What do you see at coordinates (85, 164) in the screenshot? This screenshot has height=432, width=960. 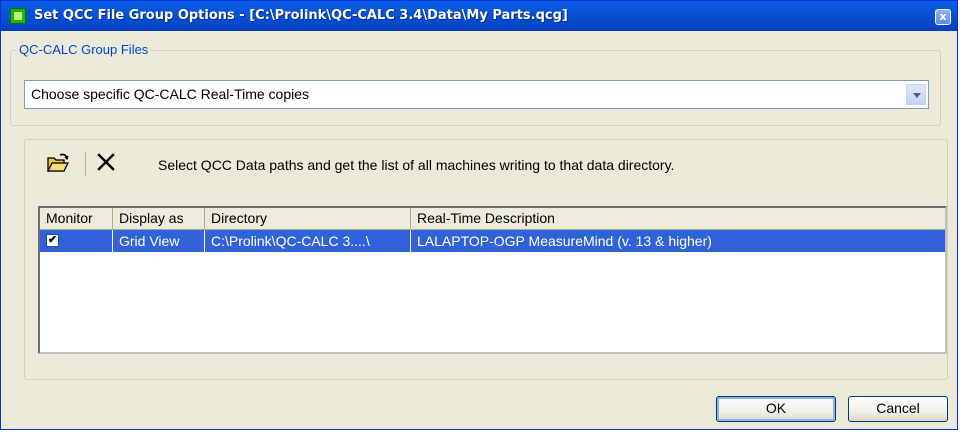 I see `toolbar-separator` at bounding box center [85, 164].